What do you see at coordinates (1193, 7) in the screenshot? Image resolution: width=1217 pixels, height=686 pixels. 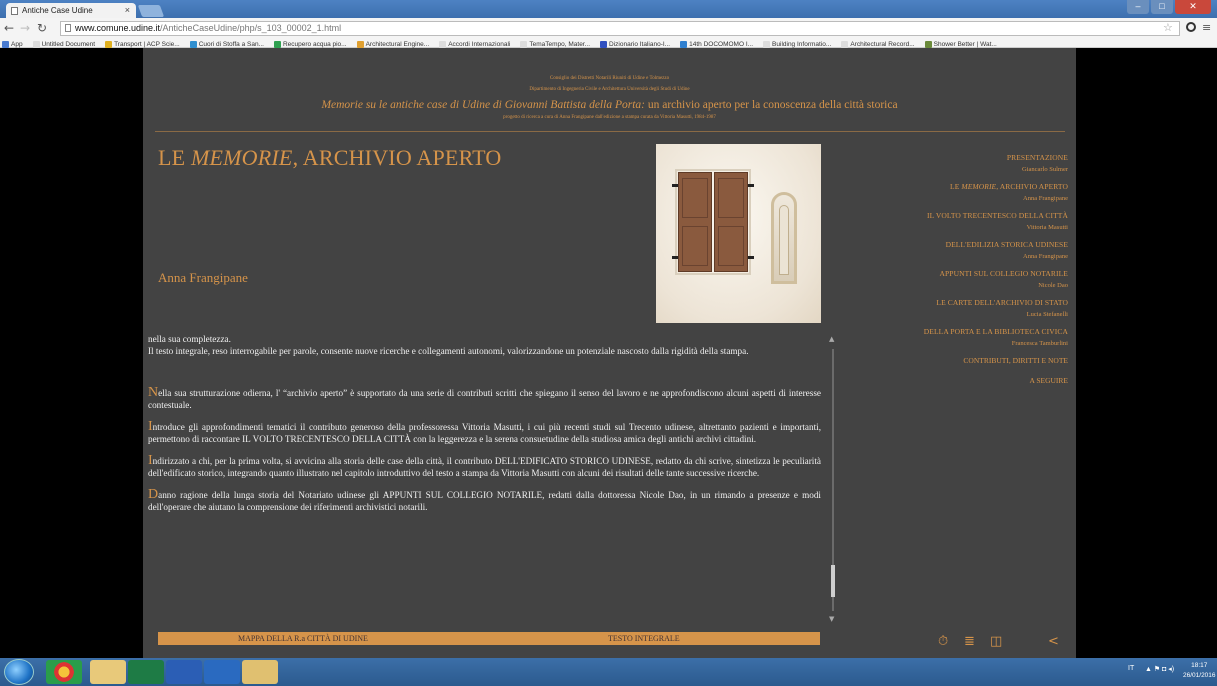 I see `window-close-button: ✕` at bounding box center [1193, 7].